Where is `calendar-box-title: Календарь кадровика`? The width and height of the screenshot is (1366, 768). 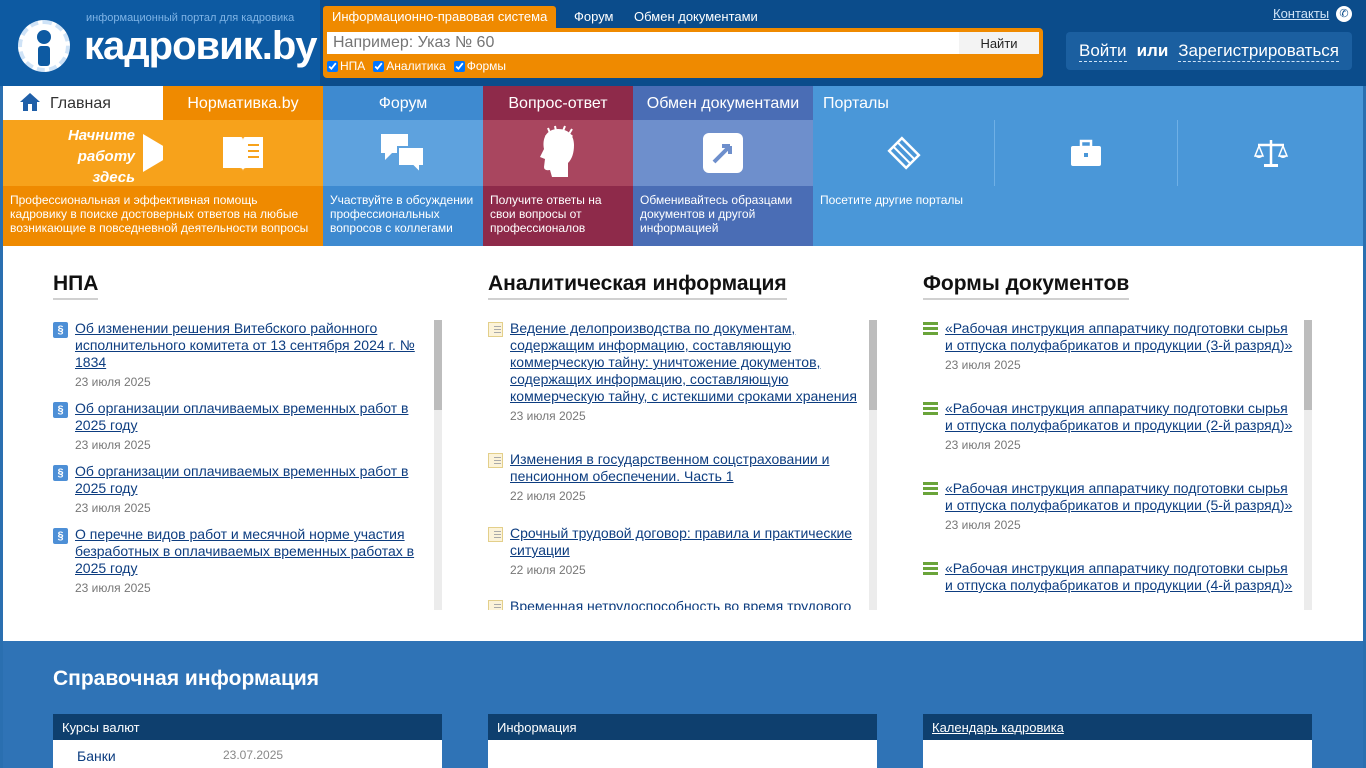
calendar-box-title: Календарь кадровика is located at coordinates (1117, 727).